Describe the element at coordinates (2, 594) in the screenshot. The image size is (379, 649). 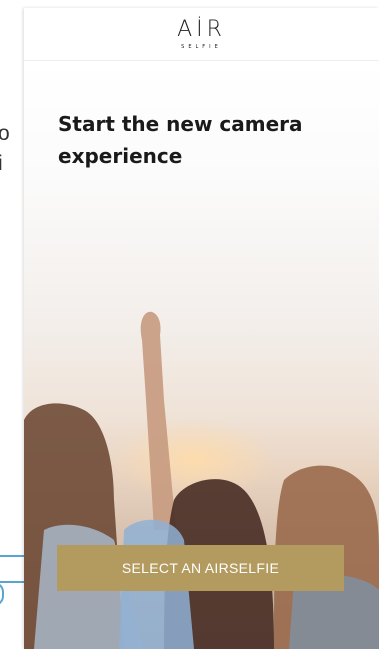
I see `connector-line` at that location.